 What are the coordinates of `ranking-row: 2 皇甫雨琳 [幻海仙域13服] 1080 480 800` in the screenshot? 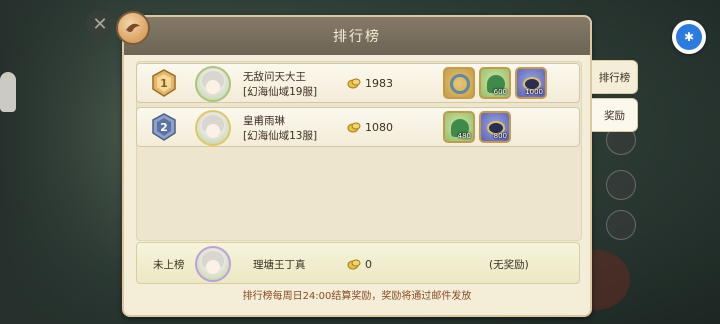 It's located at (358, 127).